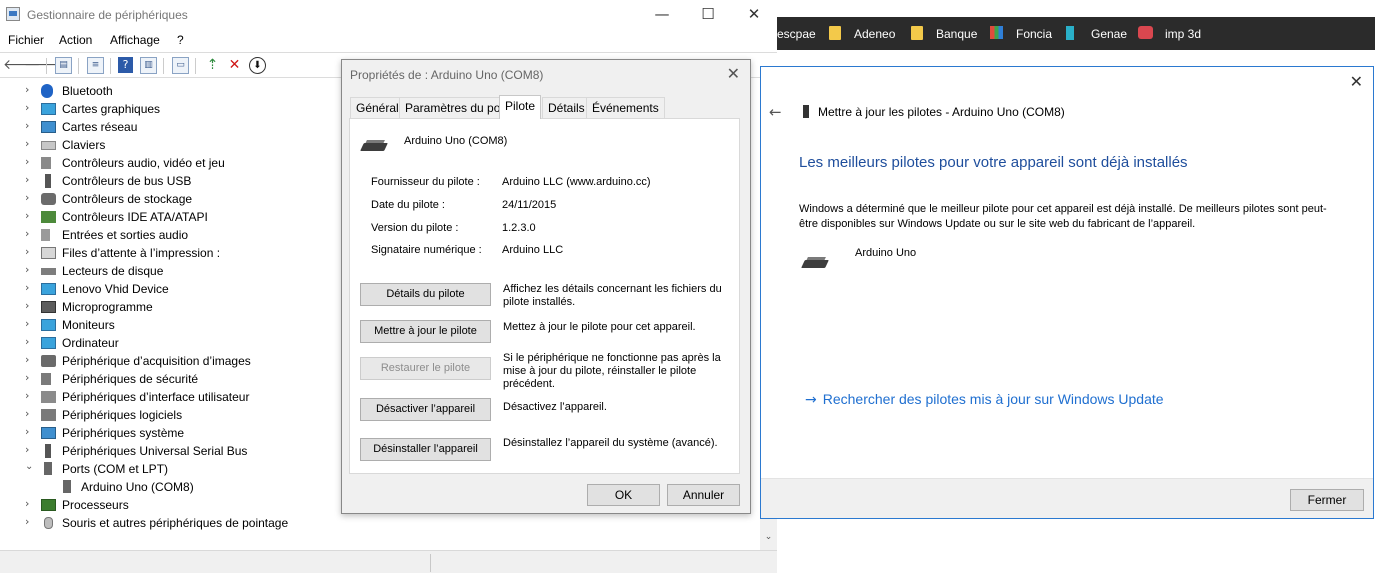 The width and height of the screenshot is (1375, 573). I want to click on tree-item-lecteurs-disque: › Lecteurs de disque, so click(202, 271).